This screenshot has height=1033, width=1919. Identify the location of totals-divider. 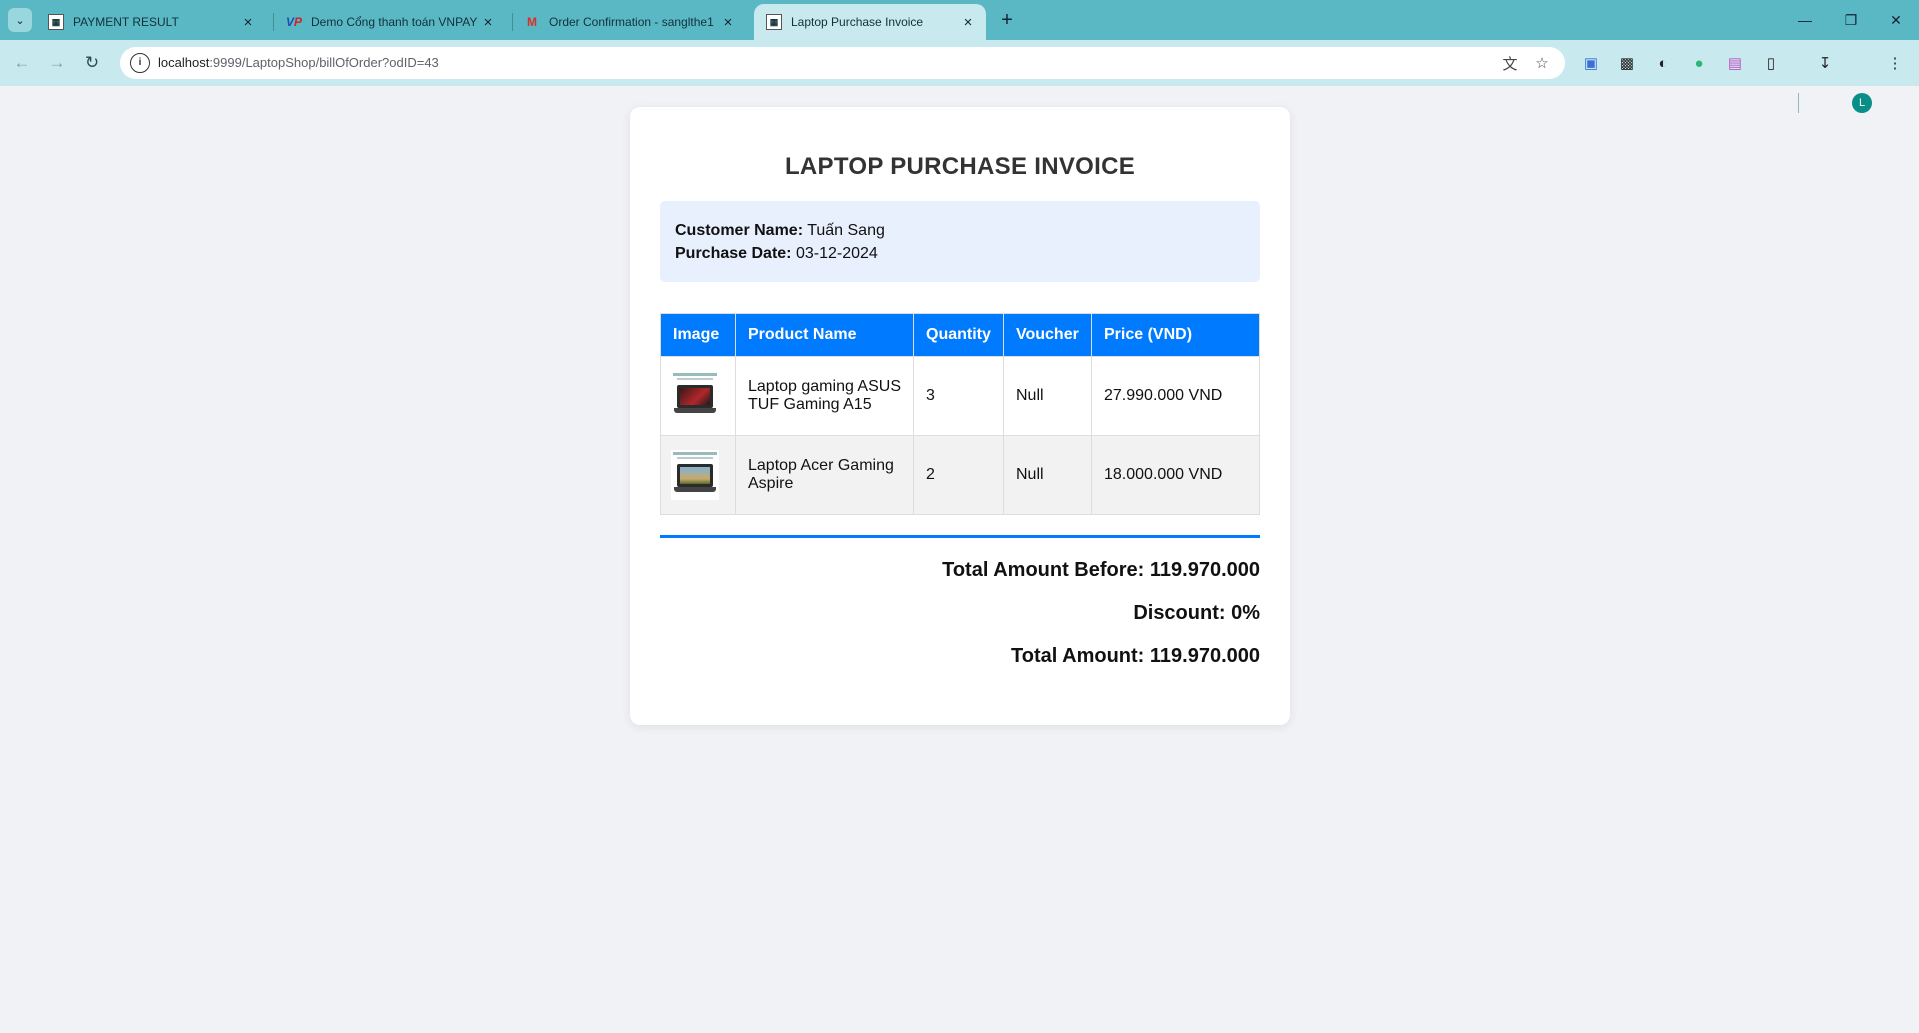
(960, 536).